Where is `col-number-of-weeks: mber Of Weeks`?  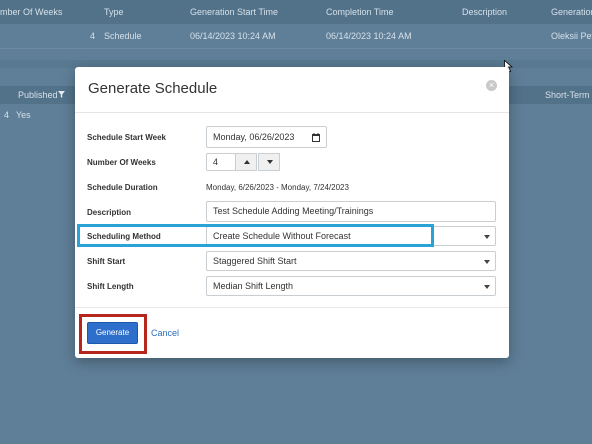
col-number-of-weeks: mber Of Weeks is located at coordinates (31, 12).